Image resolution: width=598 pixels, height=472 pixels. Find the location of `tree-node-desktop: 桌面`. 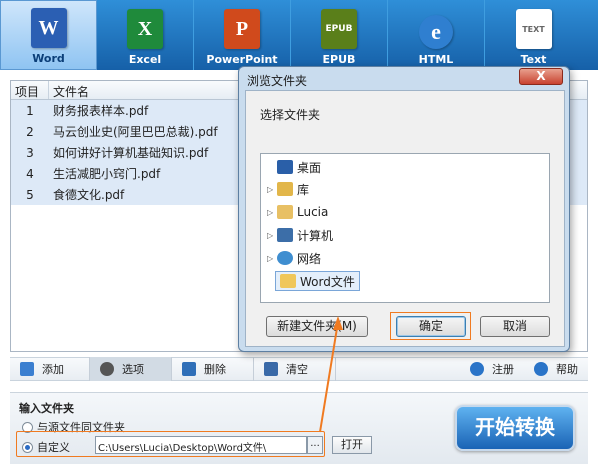

tree-node-desktop: 桌面 is located at coordinates (294, 167).